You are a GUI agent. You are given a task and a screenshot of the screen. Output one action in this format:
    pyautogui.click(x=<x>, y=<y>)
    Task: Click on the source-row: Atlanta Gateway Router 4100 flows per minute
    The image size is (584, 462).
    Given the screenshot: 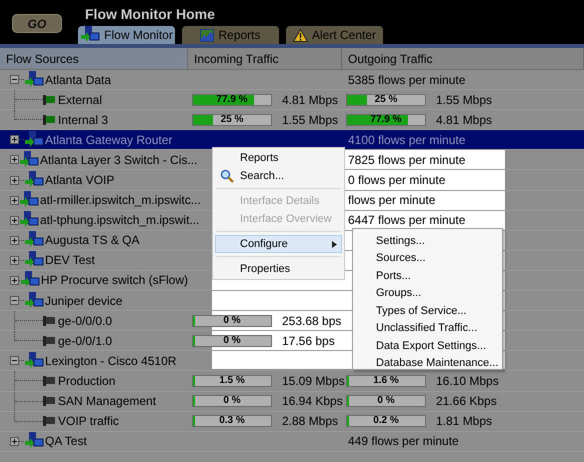 What is the action you would take?
    pyautogui.click(x=292, y=140)
    